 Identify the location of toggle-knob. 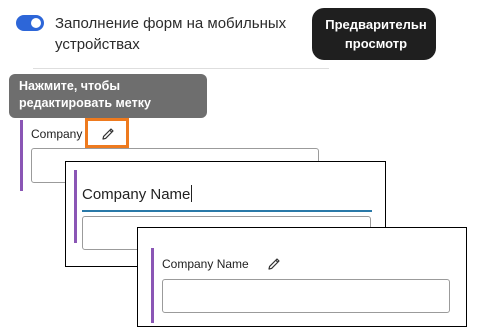
(36, 23).